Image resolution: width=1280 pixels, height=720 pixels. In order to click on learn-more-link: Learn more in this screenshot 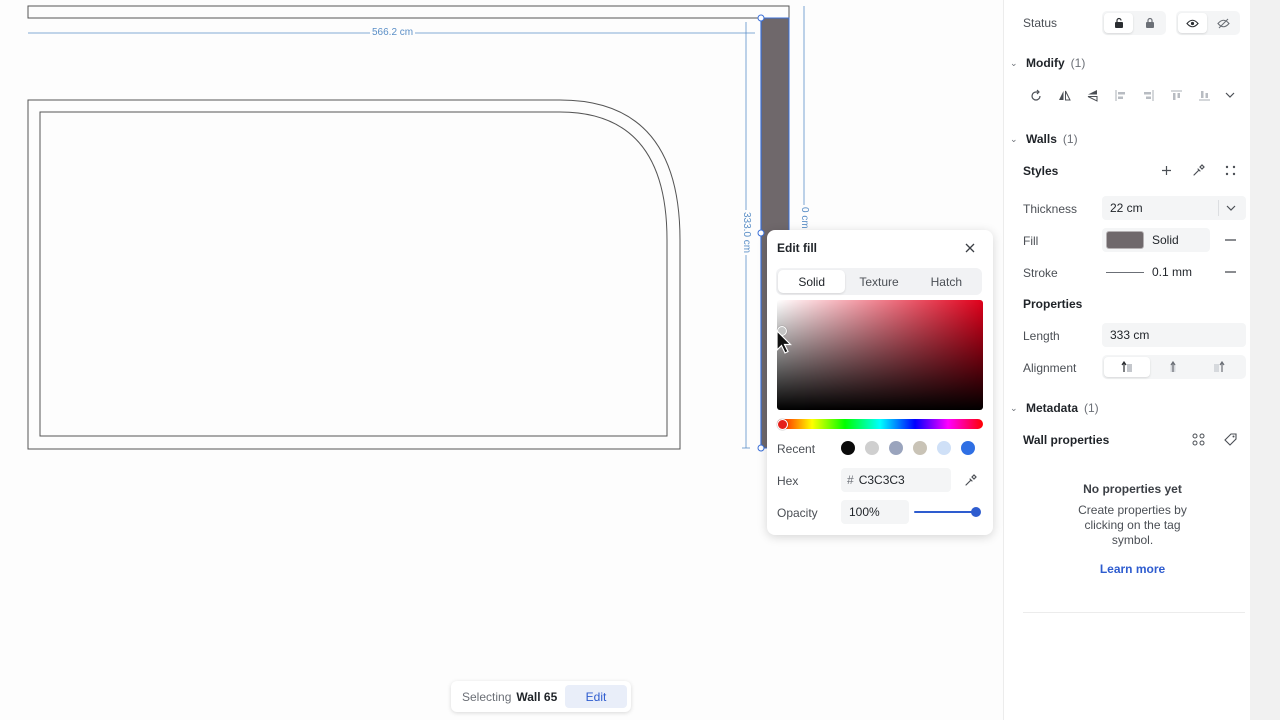, I will do `click(1132, 569)`.